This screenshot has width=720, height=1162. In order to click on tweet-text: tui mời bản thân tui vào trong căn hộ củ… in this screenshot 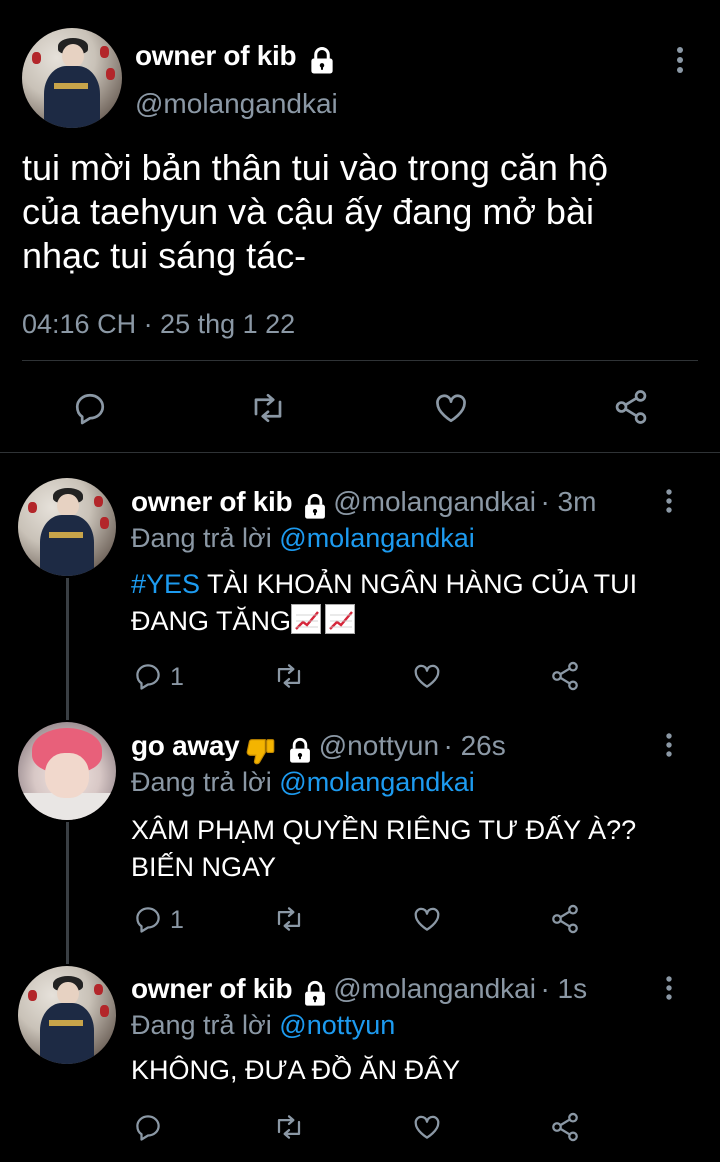, I will do `click(315, 211)`.